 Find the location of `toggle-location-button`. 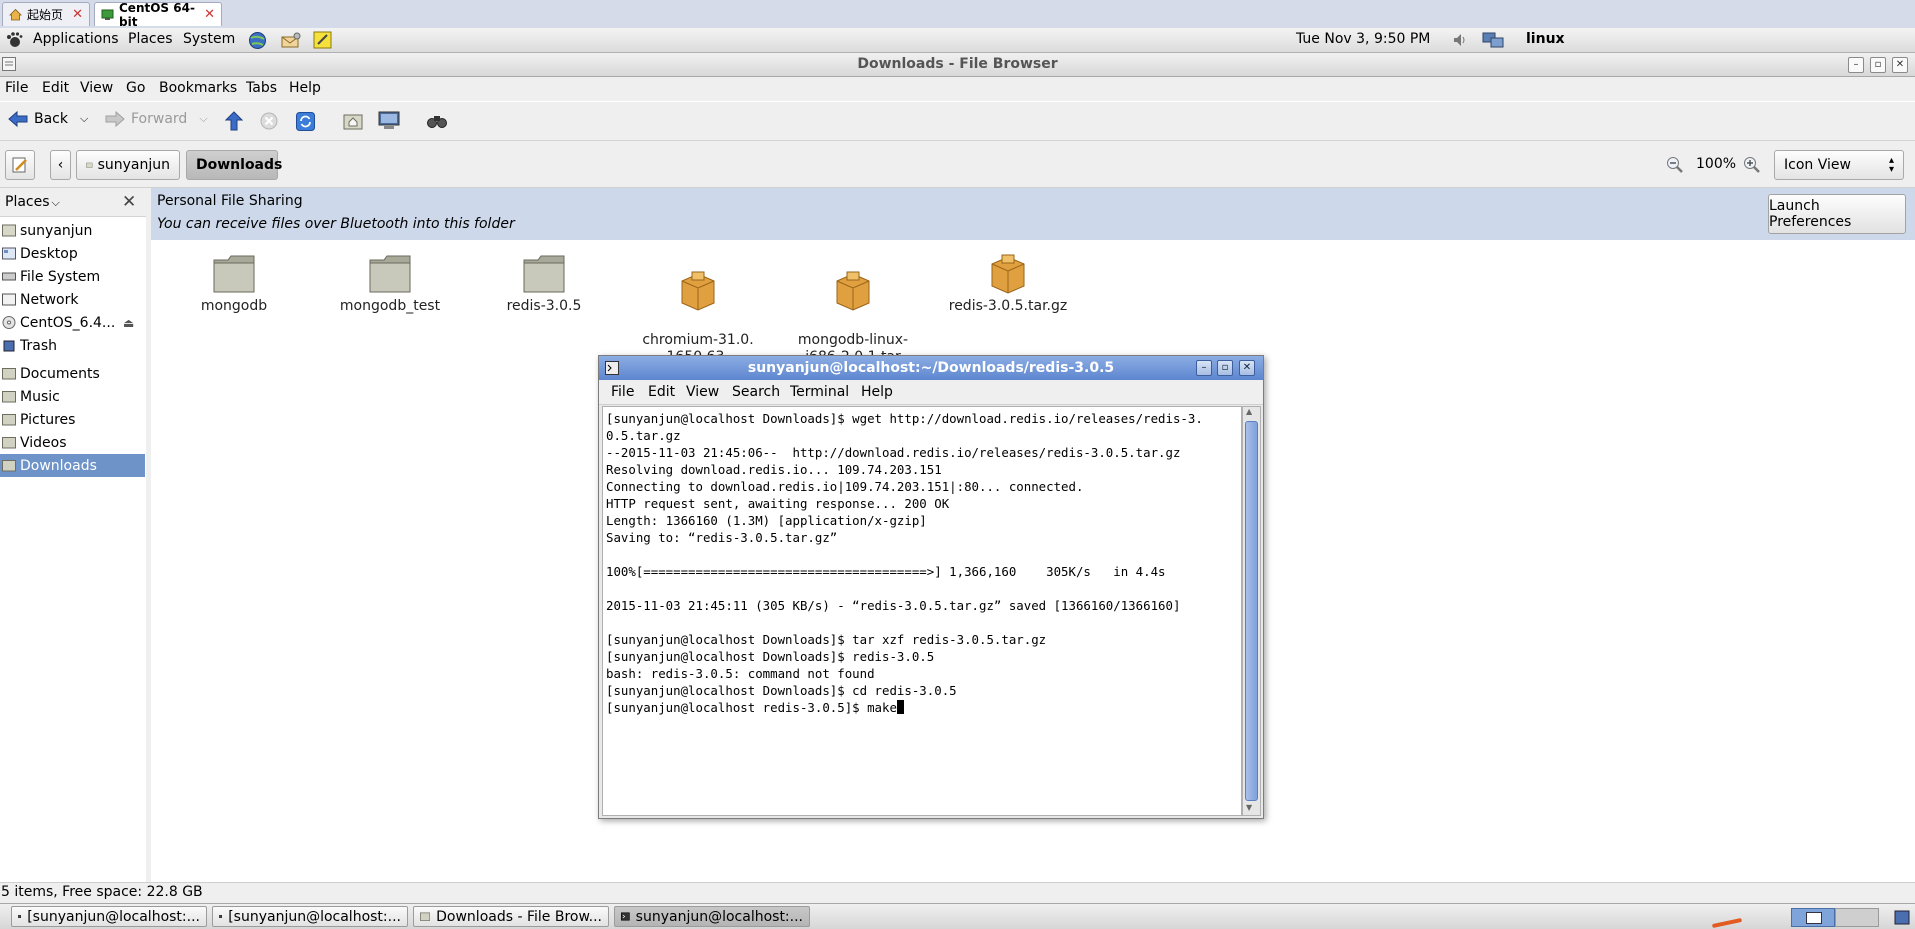

toggle-location-button is located at coordinates (20, 165).